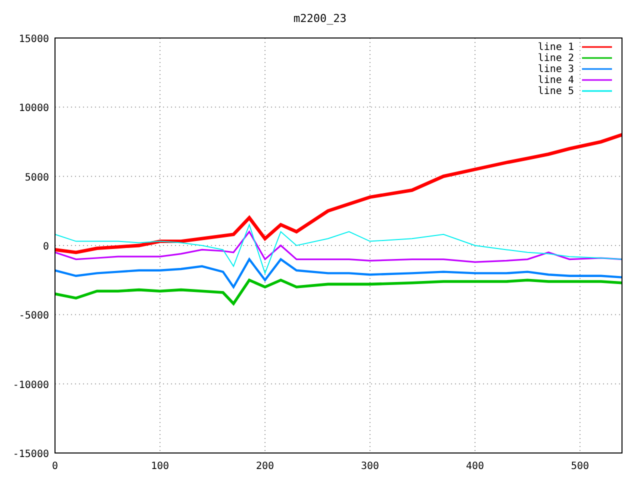 Image resolution: width=640 pixels, height=480 pixels. What do you see at coordinates (556, 91) in the screenshot?
I see `legend-label: line 5` at bounding box center [556, 91].